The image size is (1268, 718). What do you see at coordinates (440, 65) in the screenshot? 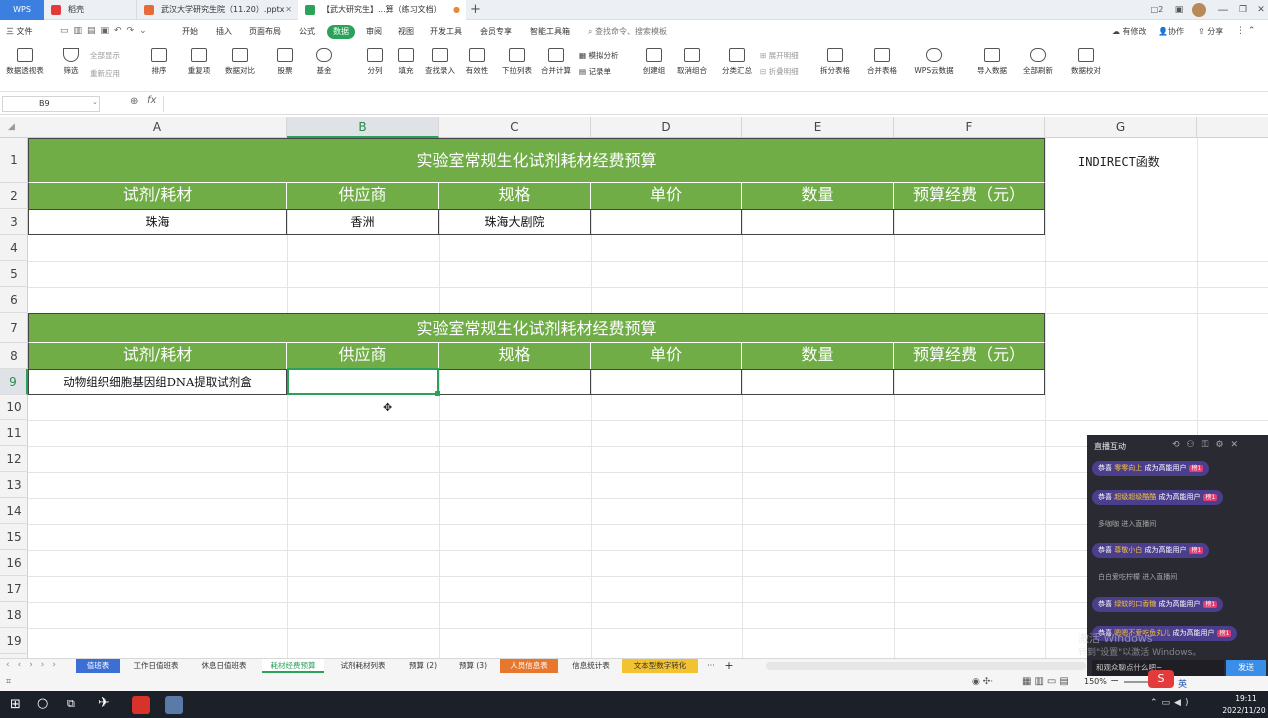
I see `lookup-entry-button: 查找录入` at bounding box center [440, 65].